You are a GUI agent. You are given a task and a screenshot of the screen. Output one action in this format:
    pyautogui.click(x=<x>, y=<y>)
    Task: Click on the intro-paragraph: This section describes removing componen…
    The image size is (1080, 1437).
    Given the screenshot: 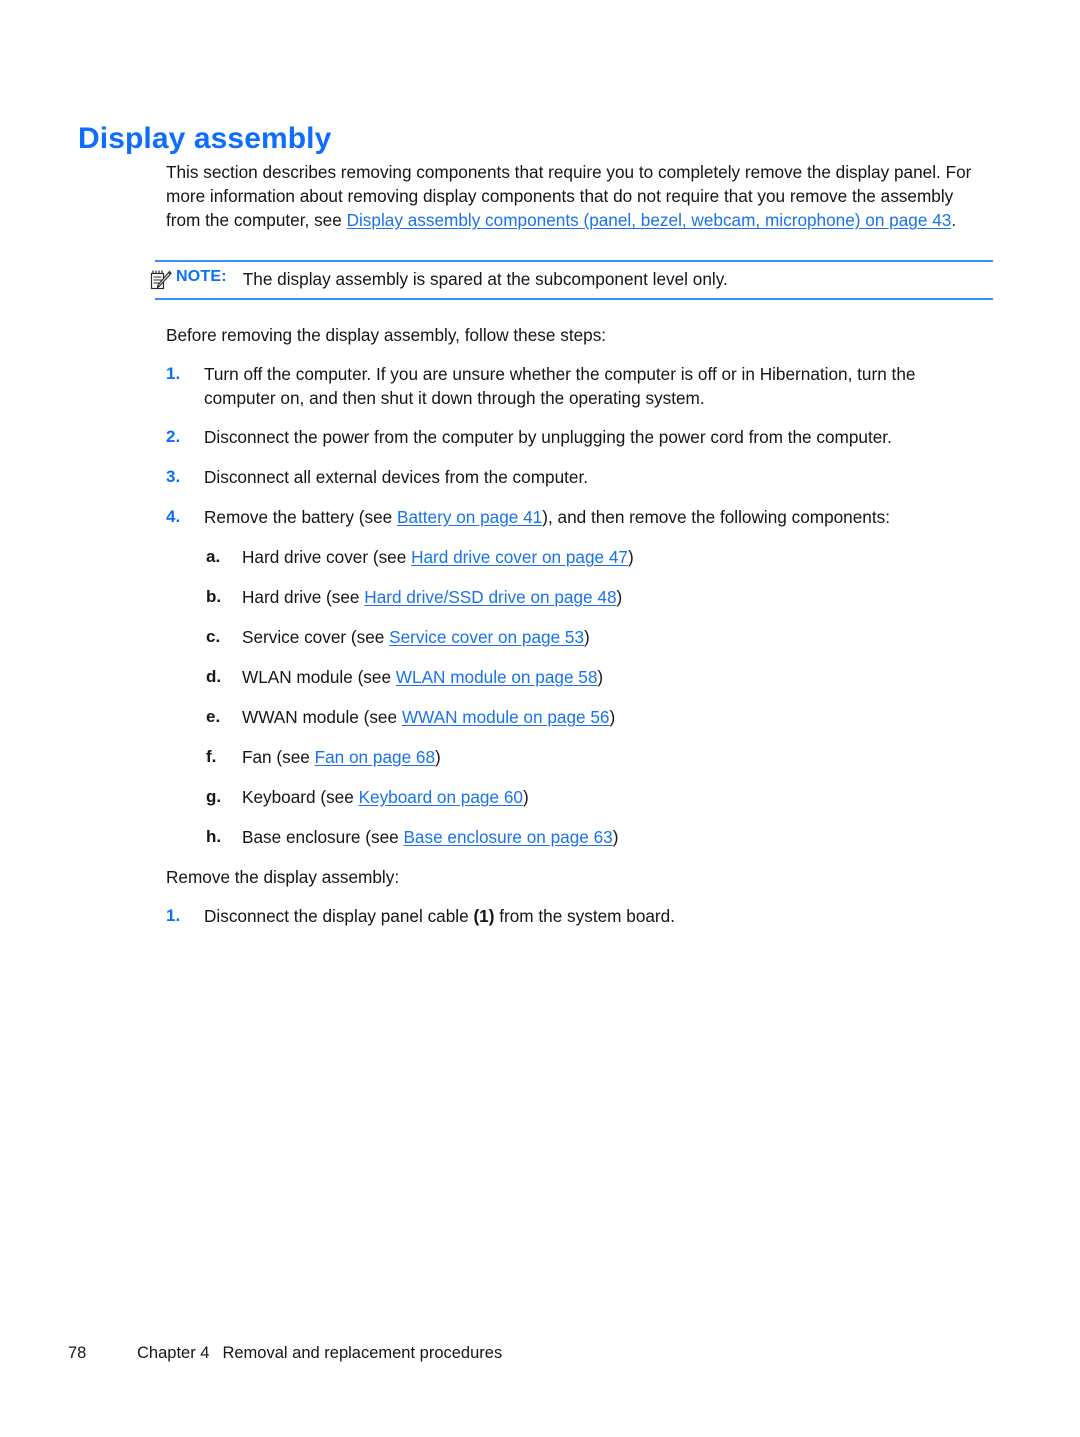 What is the action you would take?
    pyautogui.click(x=577, y=196)
    